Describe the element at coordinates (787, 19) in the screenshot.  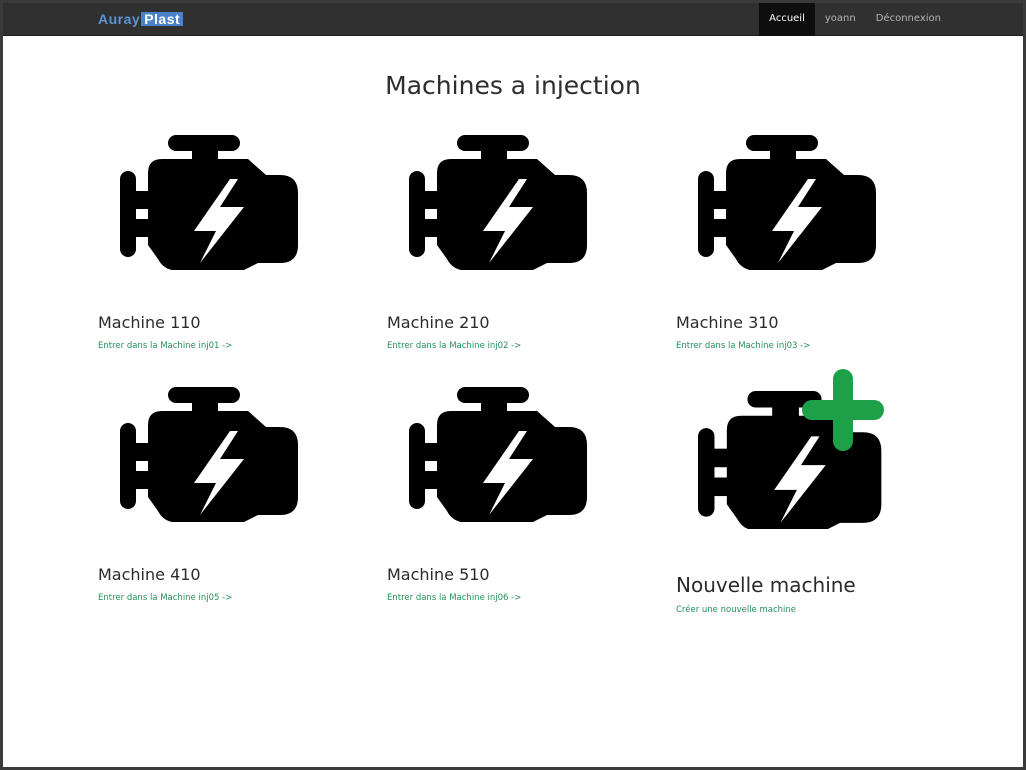
I see `nav-item-accueil: Accueil` at that location.